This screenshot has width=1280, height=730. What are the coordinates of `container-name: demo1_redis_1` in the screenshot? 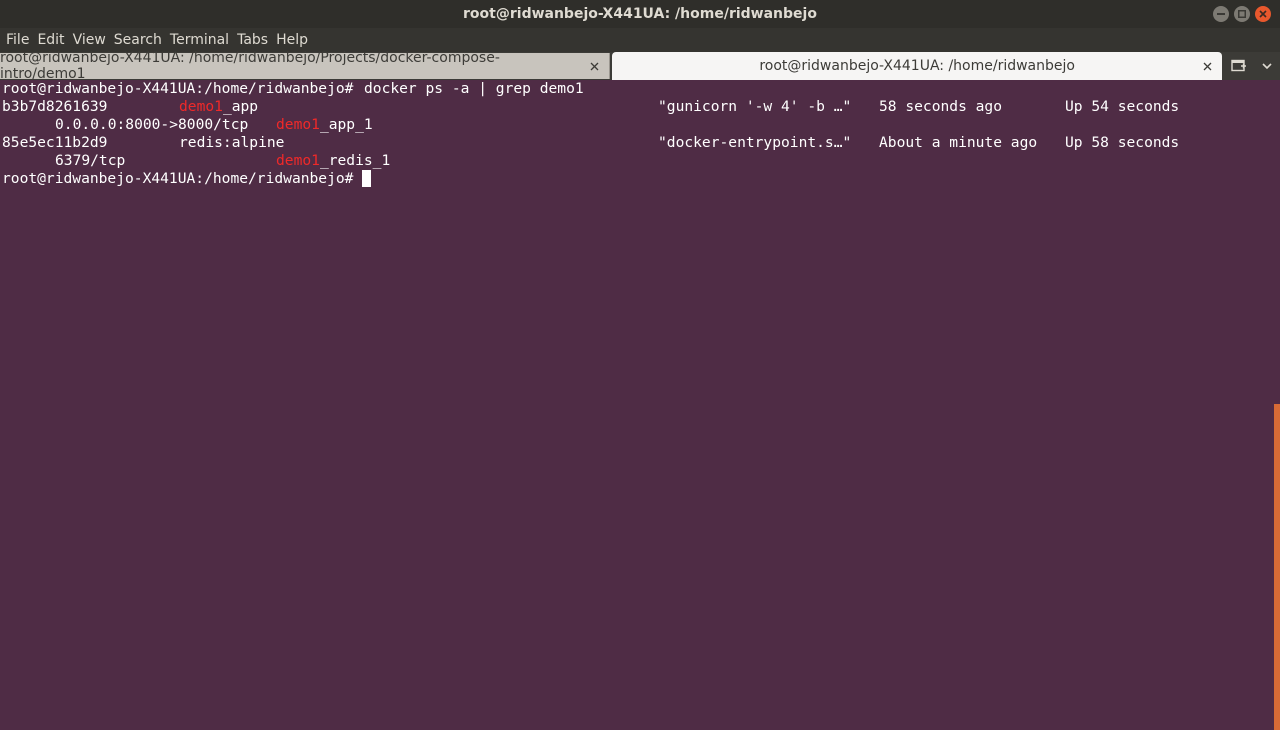 It's located at (333, 161).